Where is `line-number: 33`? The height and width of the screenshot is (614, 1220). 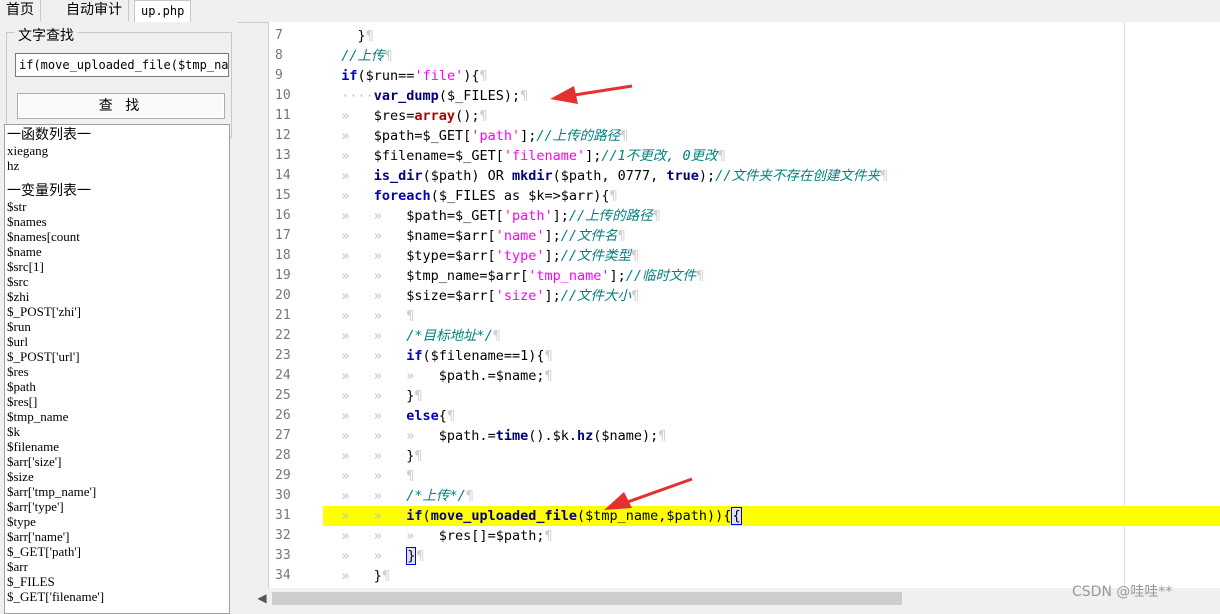 line-number: 33 is located at coordinates (283, 555).